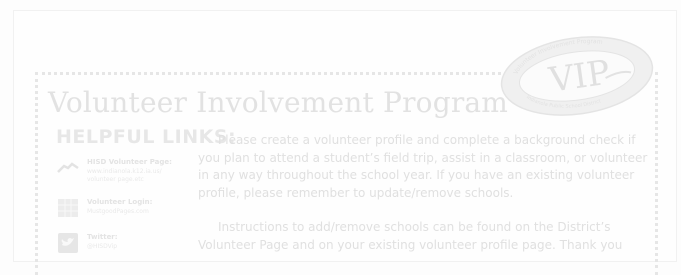 This screenshot has width=681, height=275. What do you see at coordinates (102, 246) in the screenshot?
I see `link-line1: @HISDVip` at bounding box center [102, 246].